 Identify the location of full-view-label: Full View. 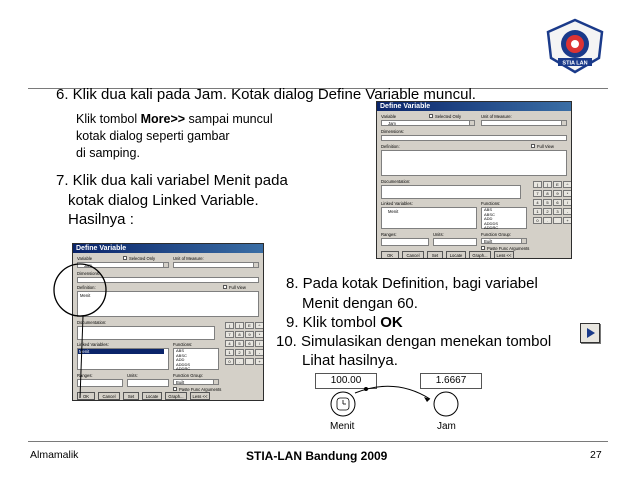
(237, 287).